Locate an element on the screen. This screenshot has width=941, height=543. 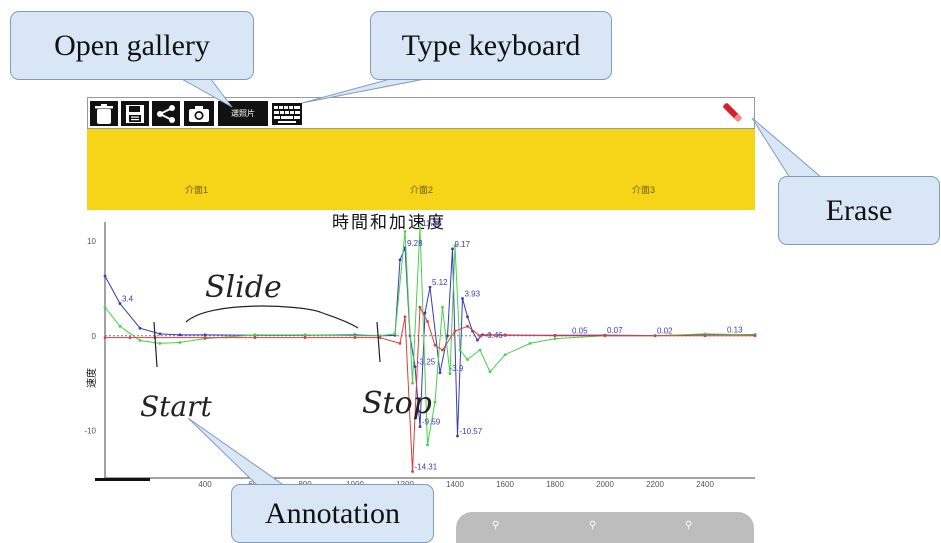
zoom-in-icon: ⚲ is located at coordinates (495, 525).